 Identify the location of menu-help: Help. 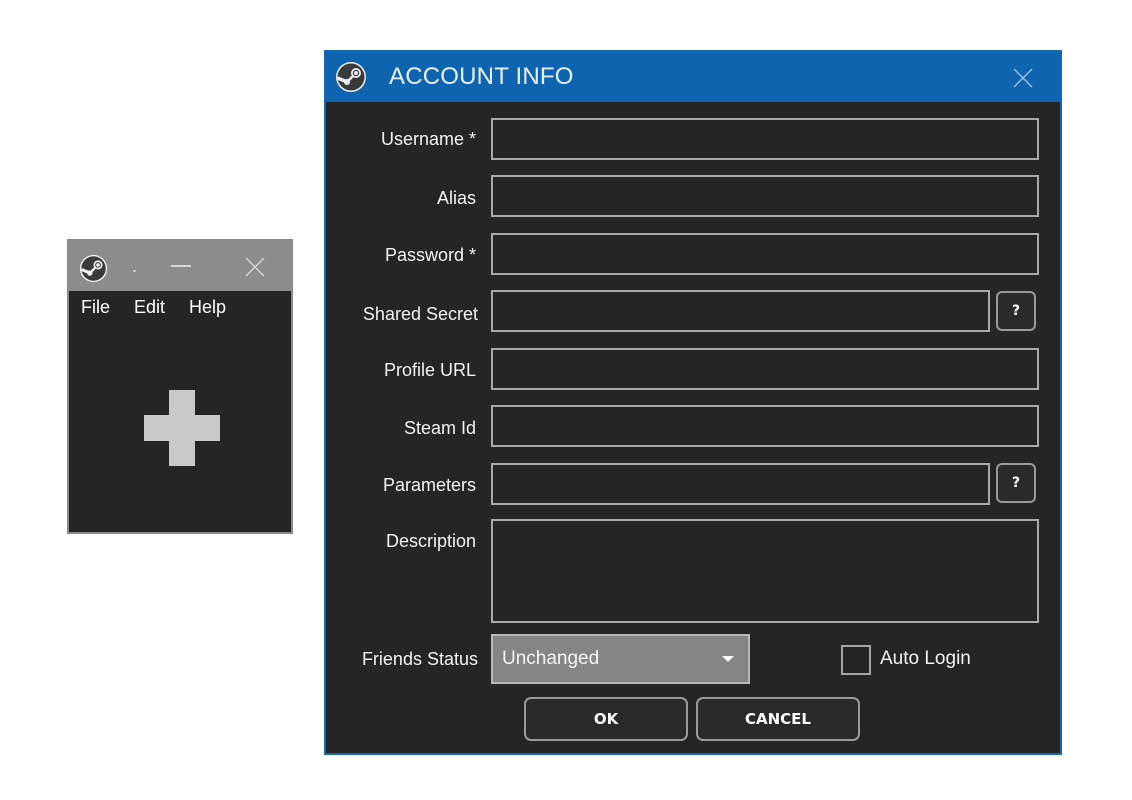
(207, 307).